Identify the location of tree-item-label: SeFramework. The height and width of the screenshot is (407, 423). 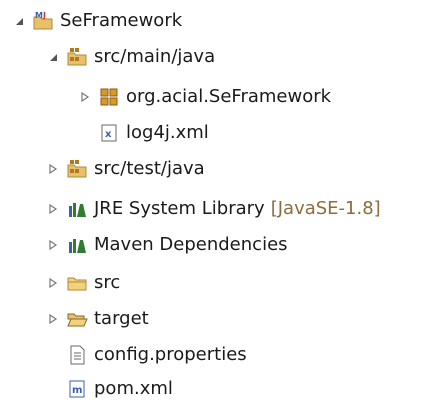
(121, 20).